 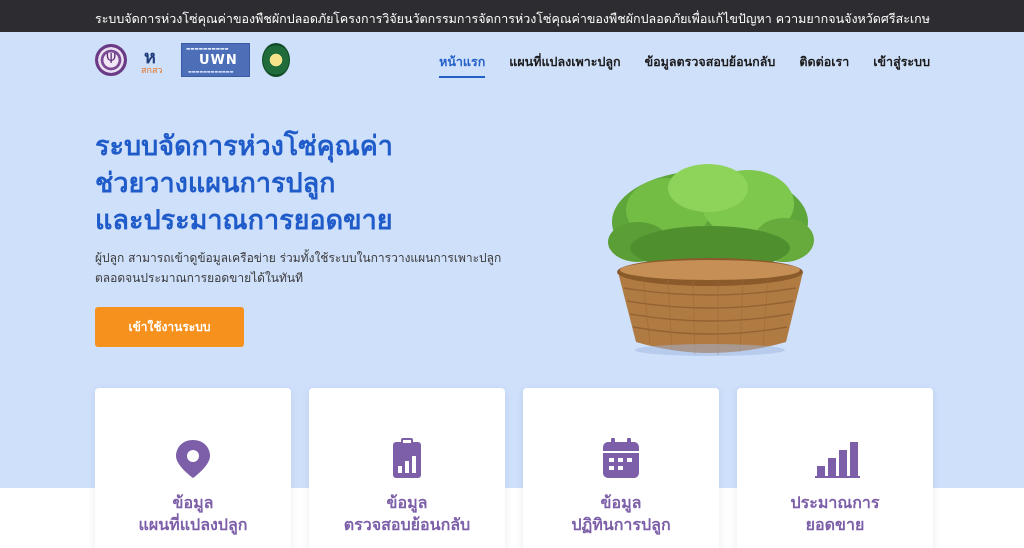 I want to click on card-sales-forecast: ประมาณการ ยอดขาย, so click(x=835, y=468).